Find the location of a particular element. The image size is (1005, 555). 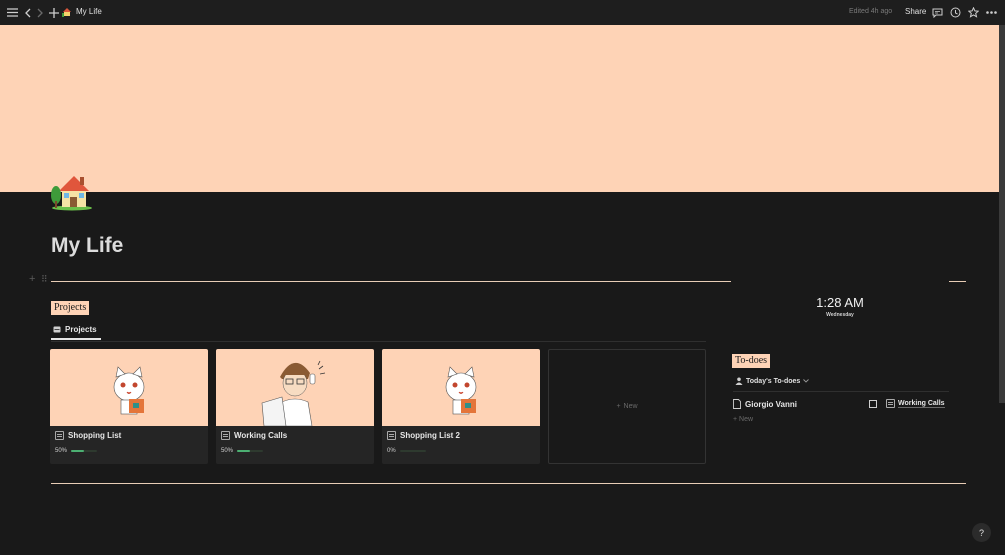

comment-icon is located at coordinates (937, 12).